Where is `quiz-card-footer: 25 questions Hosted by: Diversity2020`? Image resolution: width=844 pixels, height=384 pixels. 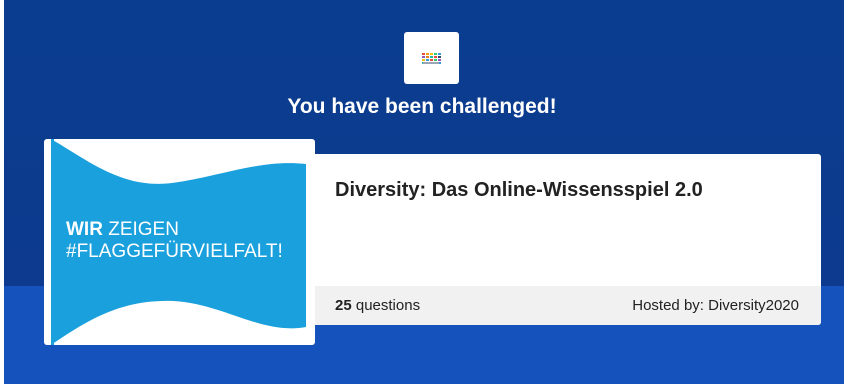 quiz-card-footer: 25 questions Hosted by: Diversity2020 is located at coordinates (566, 305).